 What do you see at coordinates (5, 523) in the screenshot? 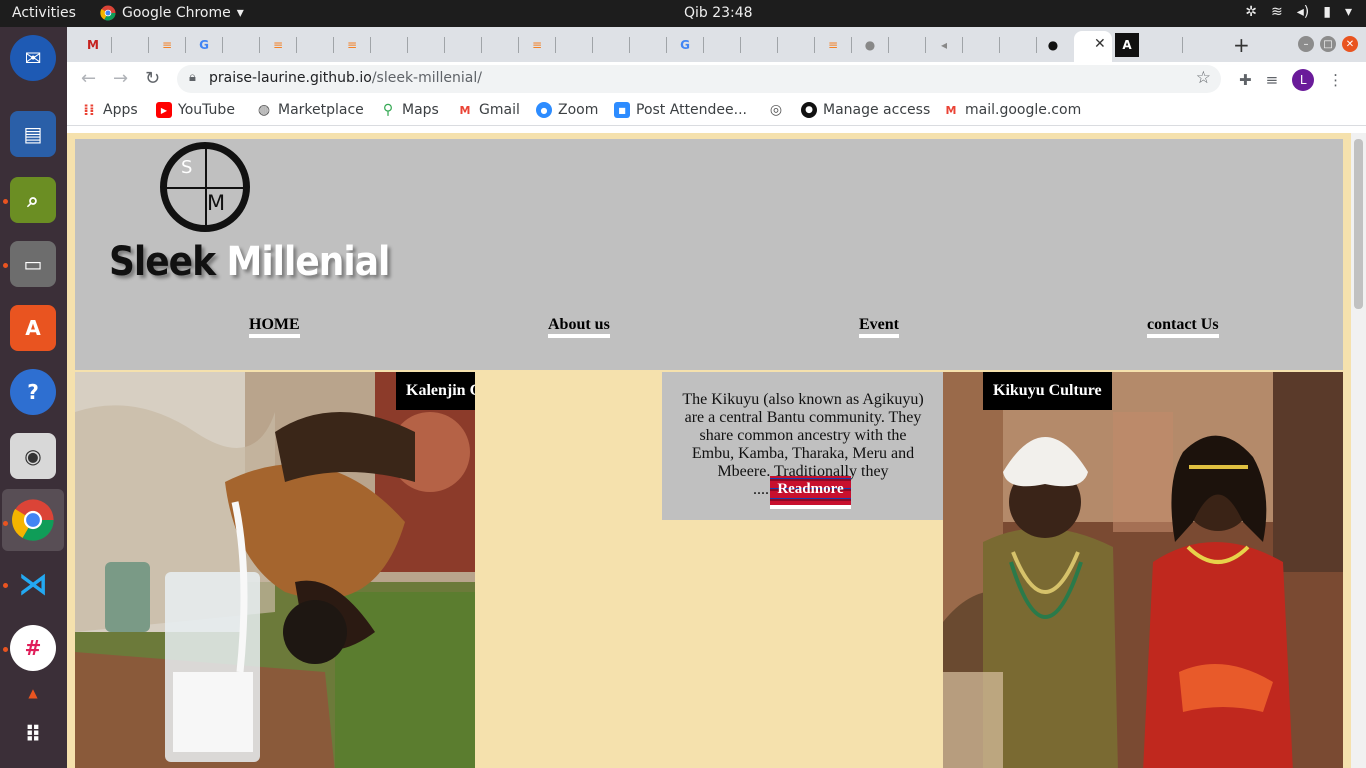
I see `running-indicator` at bounding box center [5, 523].